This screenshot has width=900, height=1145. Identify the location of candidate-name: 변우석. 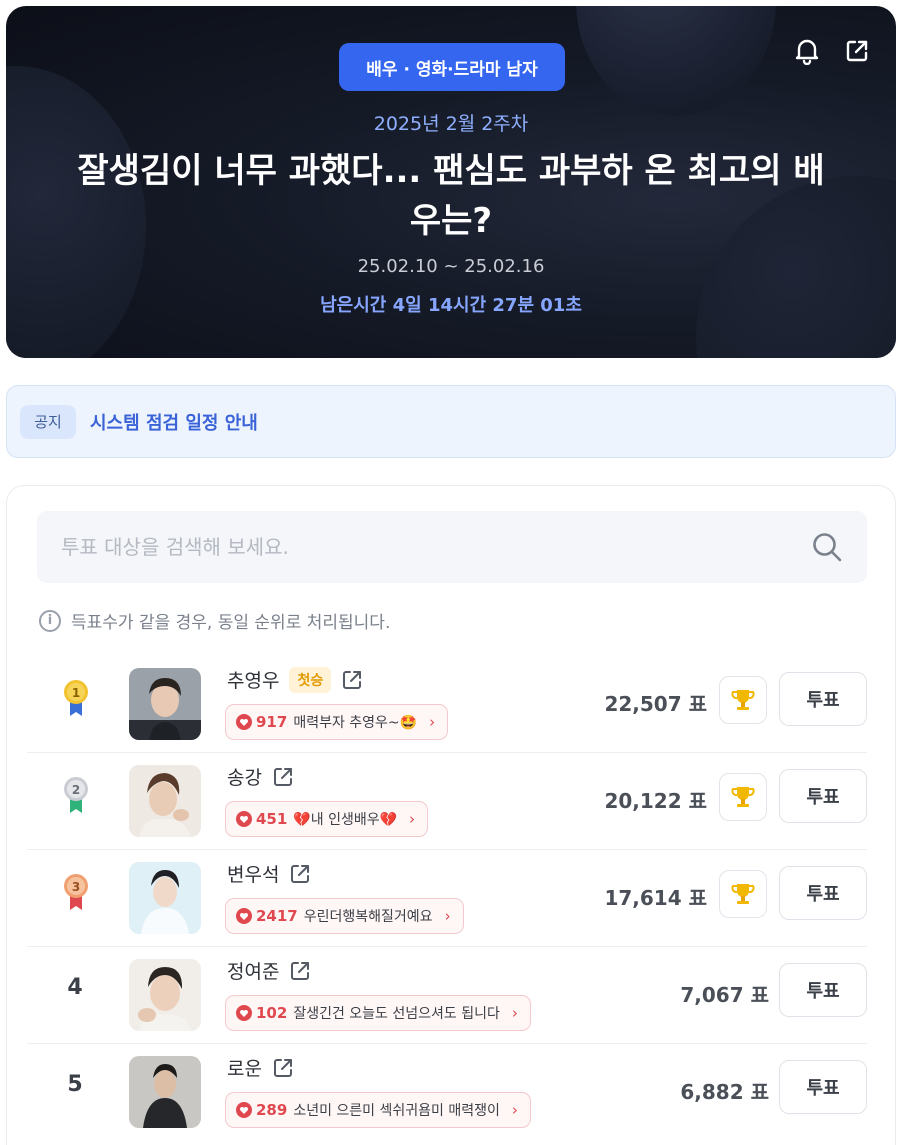
(253, 873).